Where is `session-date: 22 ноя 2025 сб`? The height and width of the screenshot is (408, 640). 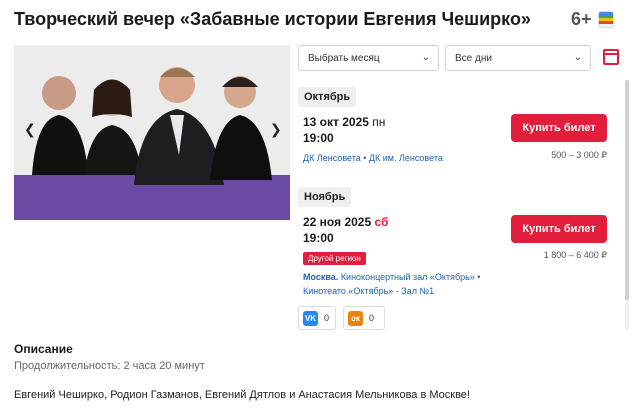
session-date: 22 ноя 2025 сб is located at coordinates (346, 222).